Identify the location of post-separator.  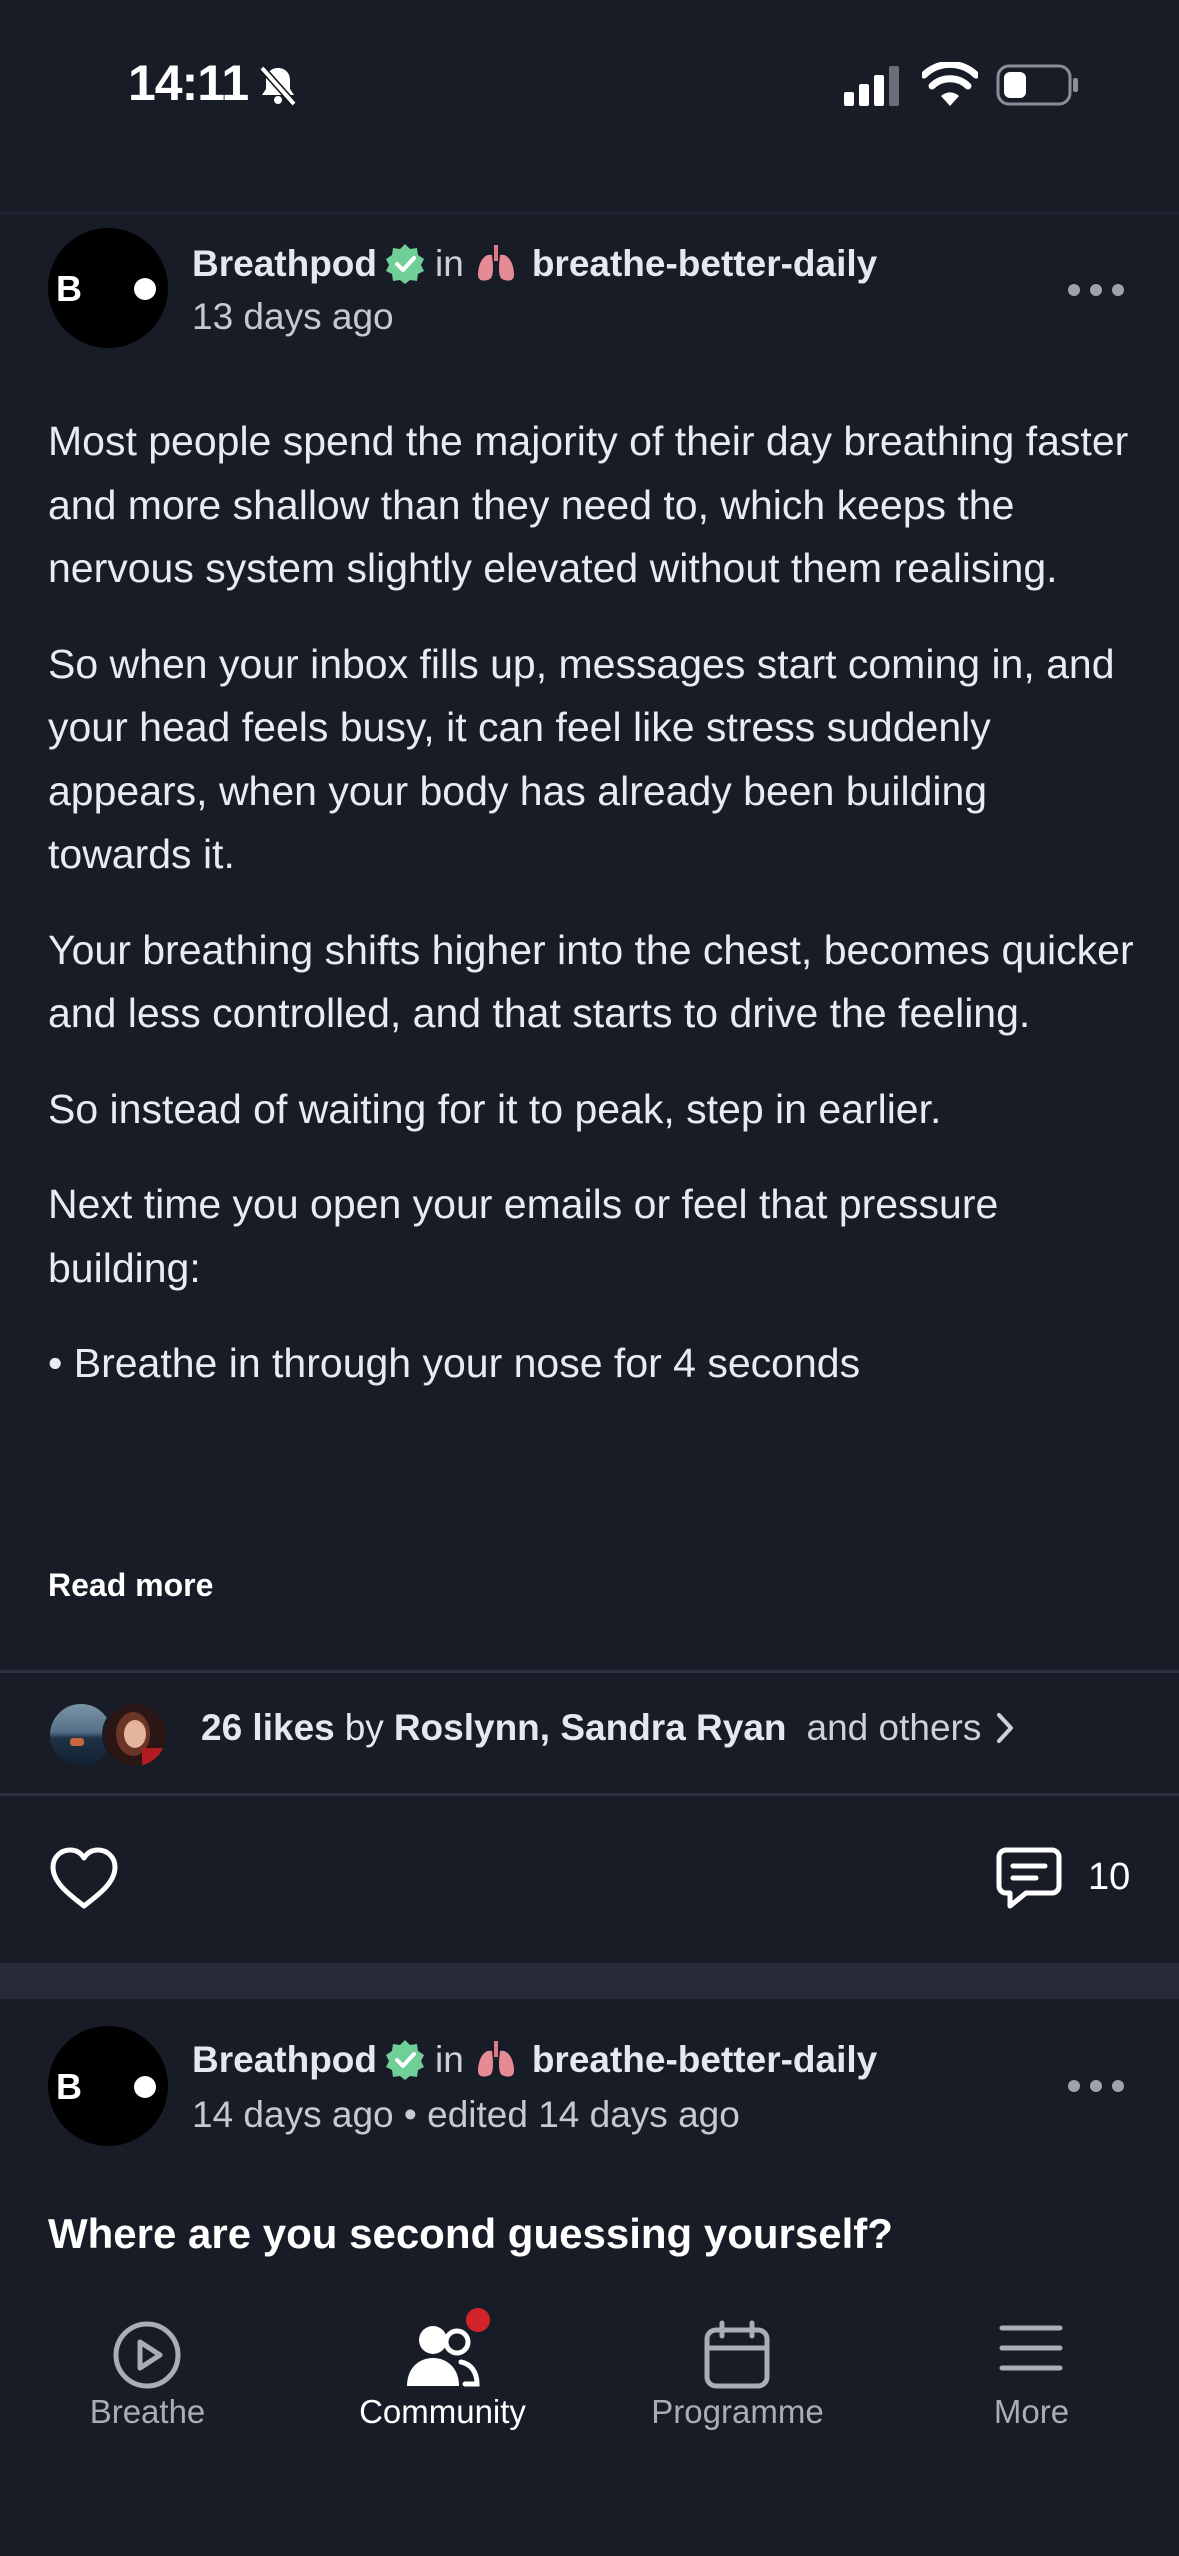
(589, 1981).